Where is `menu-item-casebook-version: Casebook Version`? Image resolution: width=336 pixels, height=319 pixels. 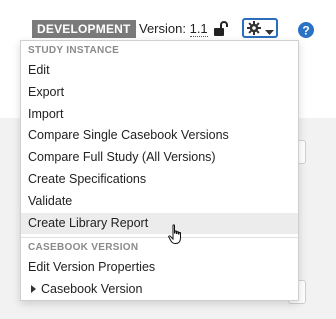 menu-item-casebook-version: Casebook Version is located at coordinates (159, 290).